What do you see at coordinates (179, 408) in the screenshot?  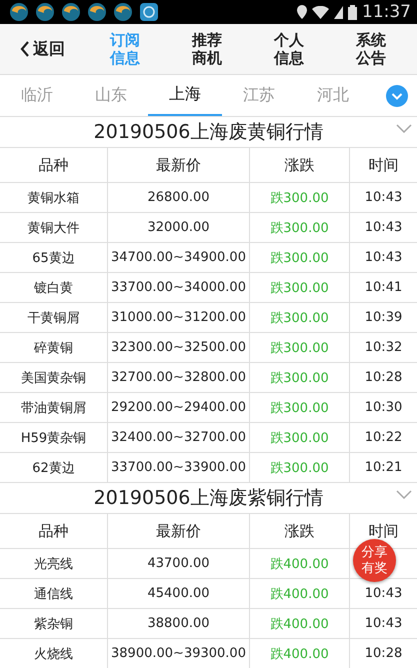 I see `table-cell: 29200.00~29400.00` at bounding box center [179, 408].